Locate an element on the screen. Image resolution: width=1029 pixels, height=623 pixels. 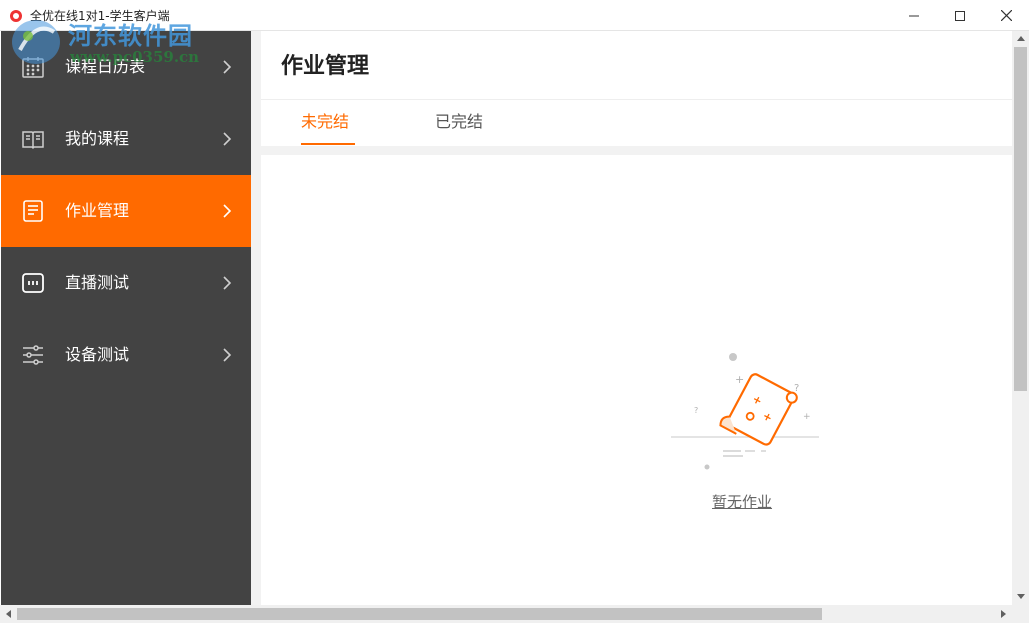
scrollbar-corner is located at coordinates (1020, 614).